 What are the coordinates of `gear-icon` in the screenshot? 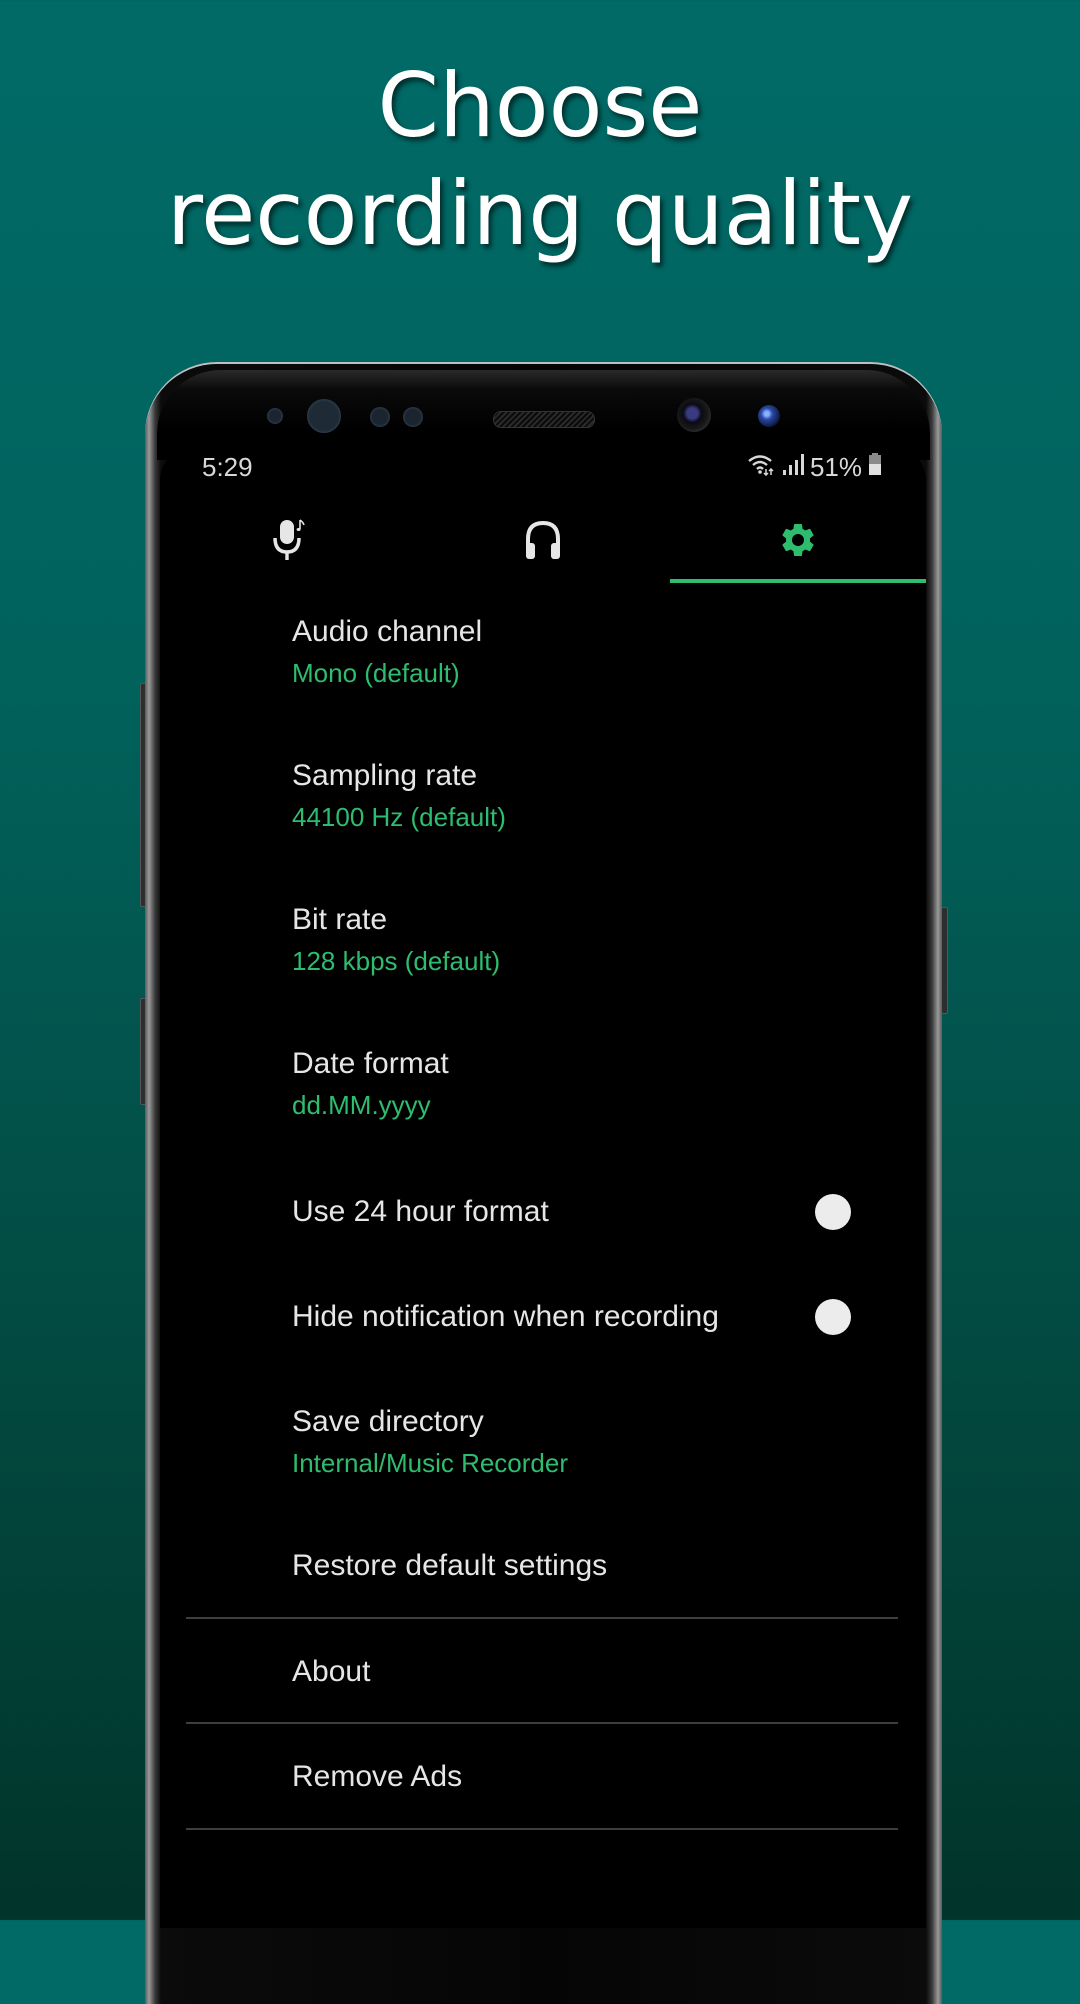 It's located at (798, 542).